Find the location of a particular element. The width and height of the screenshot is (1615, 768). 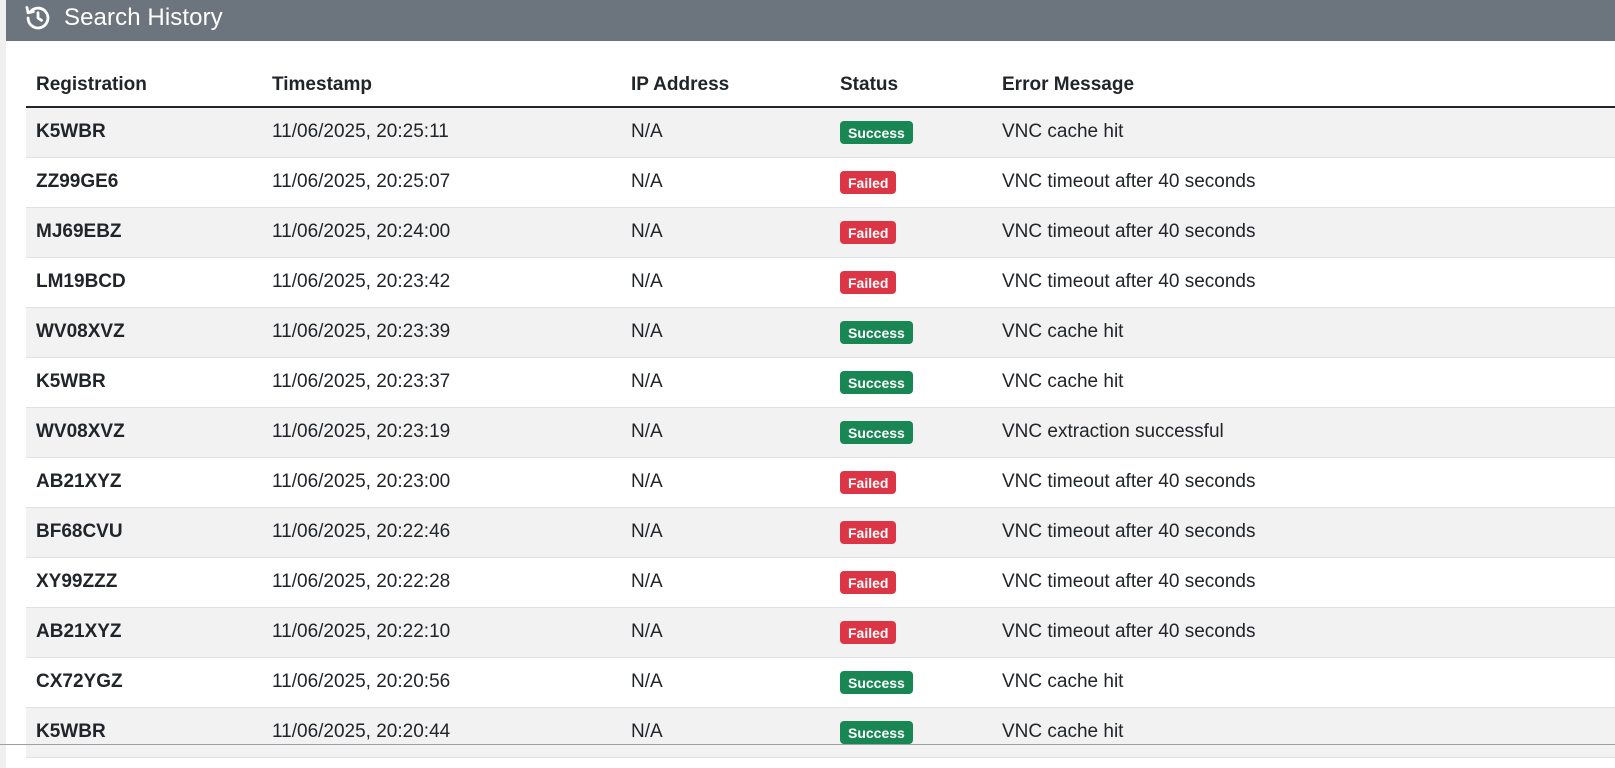

column-header-timestamp: Timestamp is located at coordinates (441, 74).